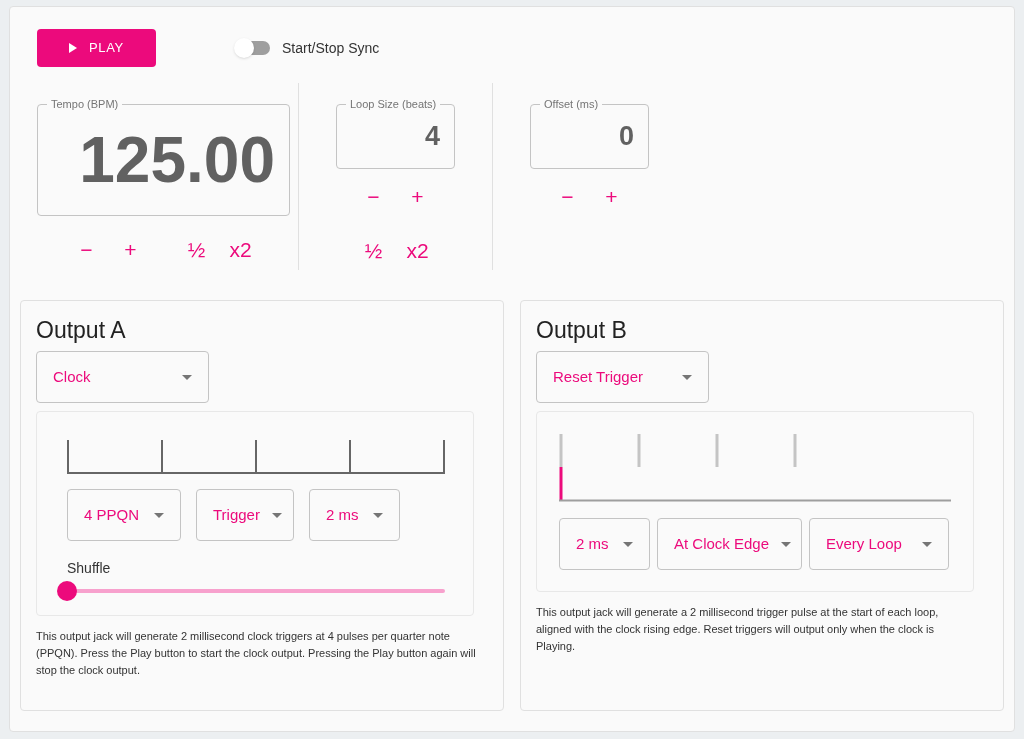 Image resolution: width=1024 pixels, height=739 pixels. What do you see at coordinates (177, 160) in the screenshot?
I see `field-value: 125.00` at bounding box center [177, 160].